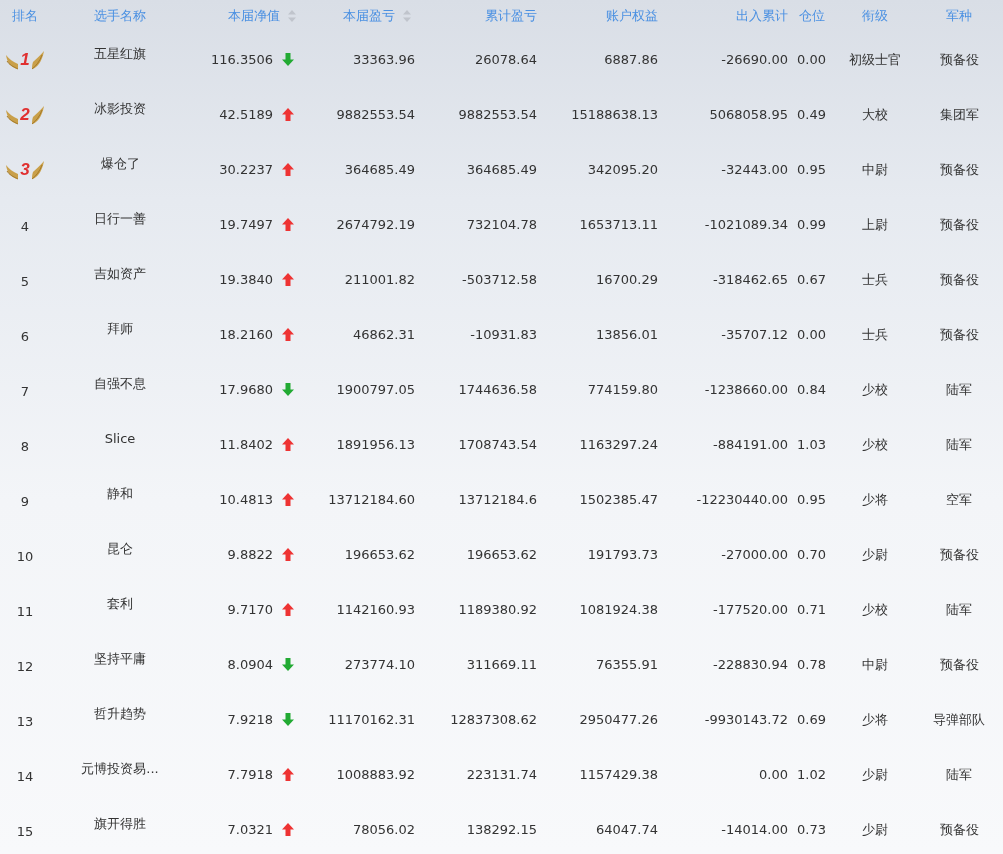 Image resolution: width=1003 pixels, height=854 pixels. What do you see at coordinates (246, 224) in the screenshot?
I see `net-value: 19.7497` at bounding box center [246, 224].